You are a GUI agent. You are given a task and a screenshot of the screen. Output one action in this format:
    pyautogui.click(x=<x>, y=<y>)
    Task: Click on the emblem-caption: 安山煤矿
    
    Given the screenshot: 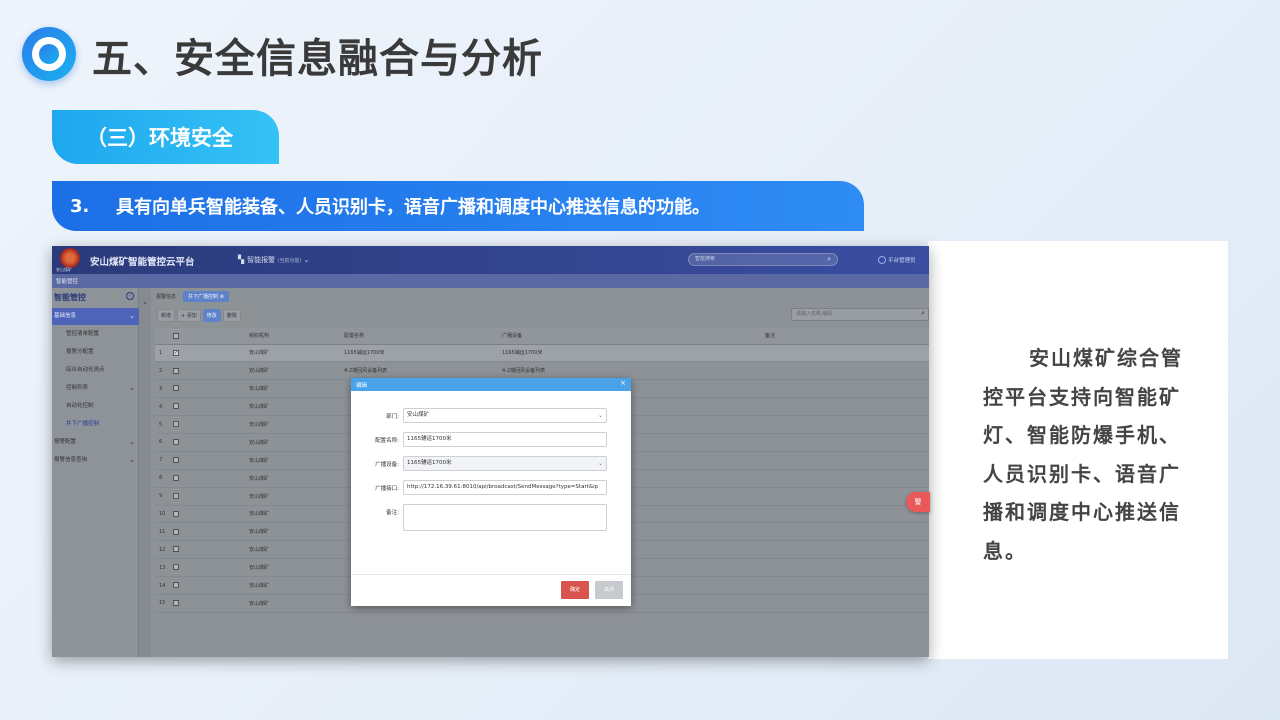 What is the action you would take?
    pyautogui.click(x=64, y=269)
    